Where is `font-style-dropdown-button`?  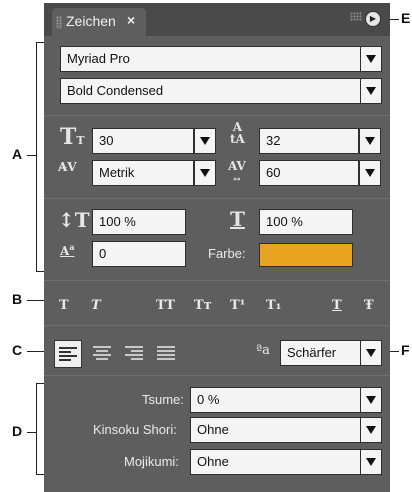
font-style-dropdown-button is located at coordinates (371, 91).